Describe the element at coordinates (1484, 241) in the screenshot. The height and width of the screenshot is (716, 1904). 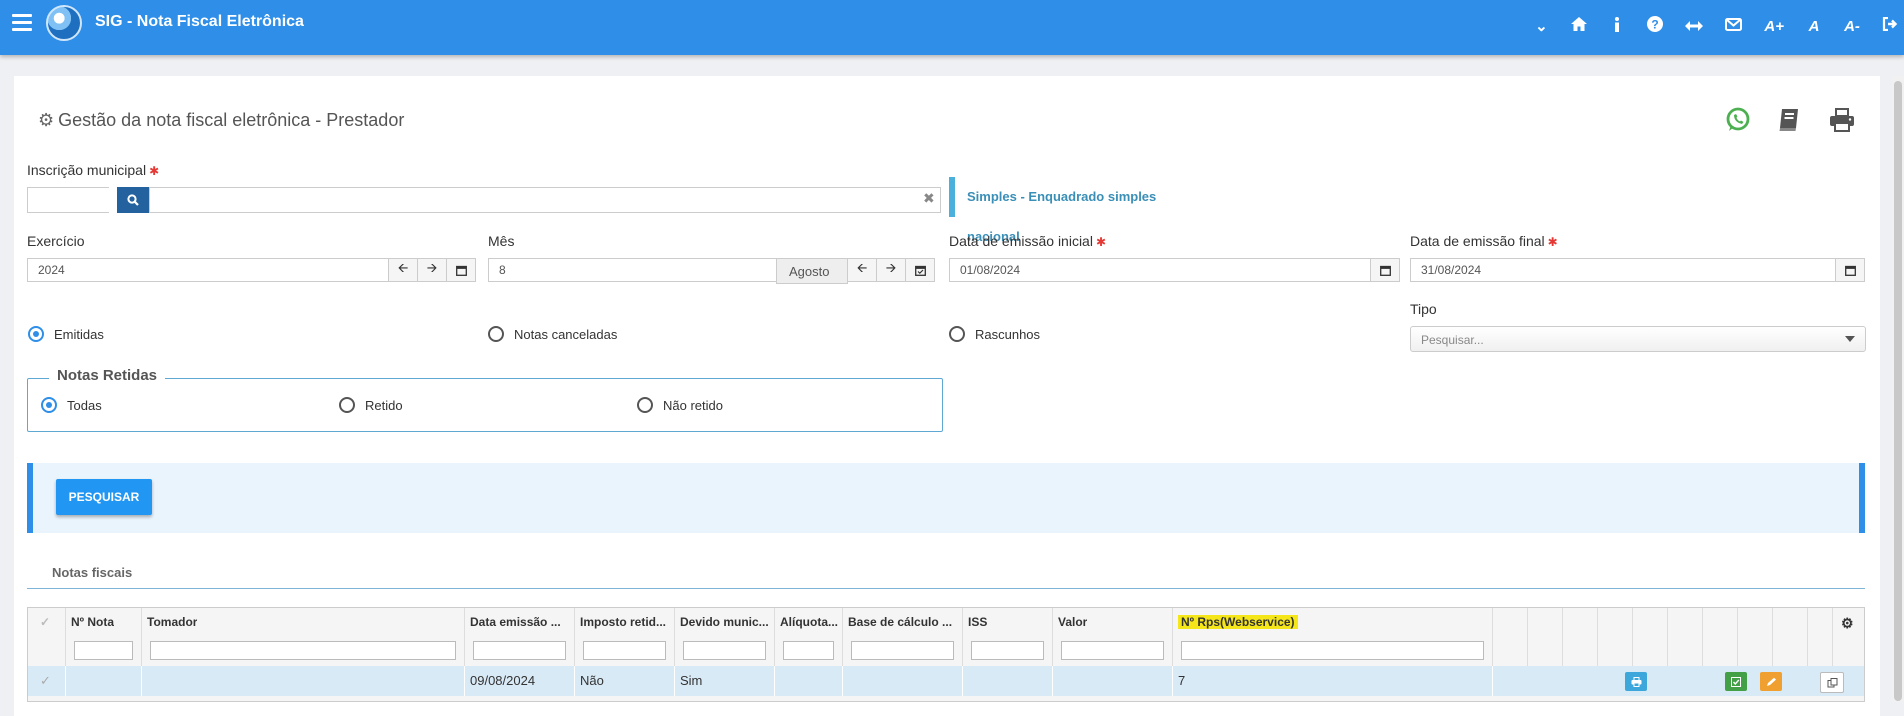
I see `data-final-label: Data de emissão final ✱` at that location.